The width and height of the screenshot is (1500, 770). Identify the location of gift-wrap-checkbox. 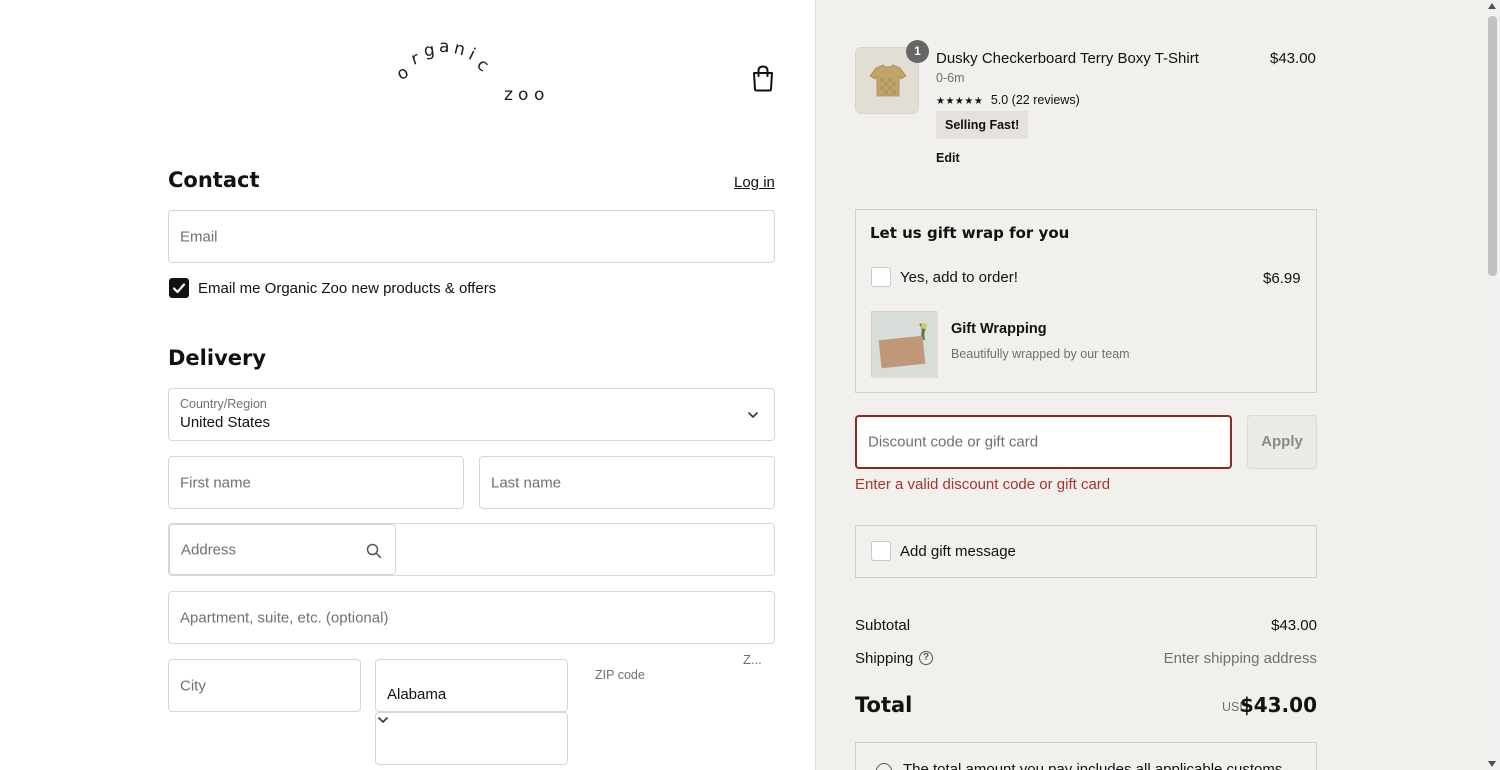
(881, 277).